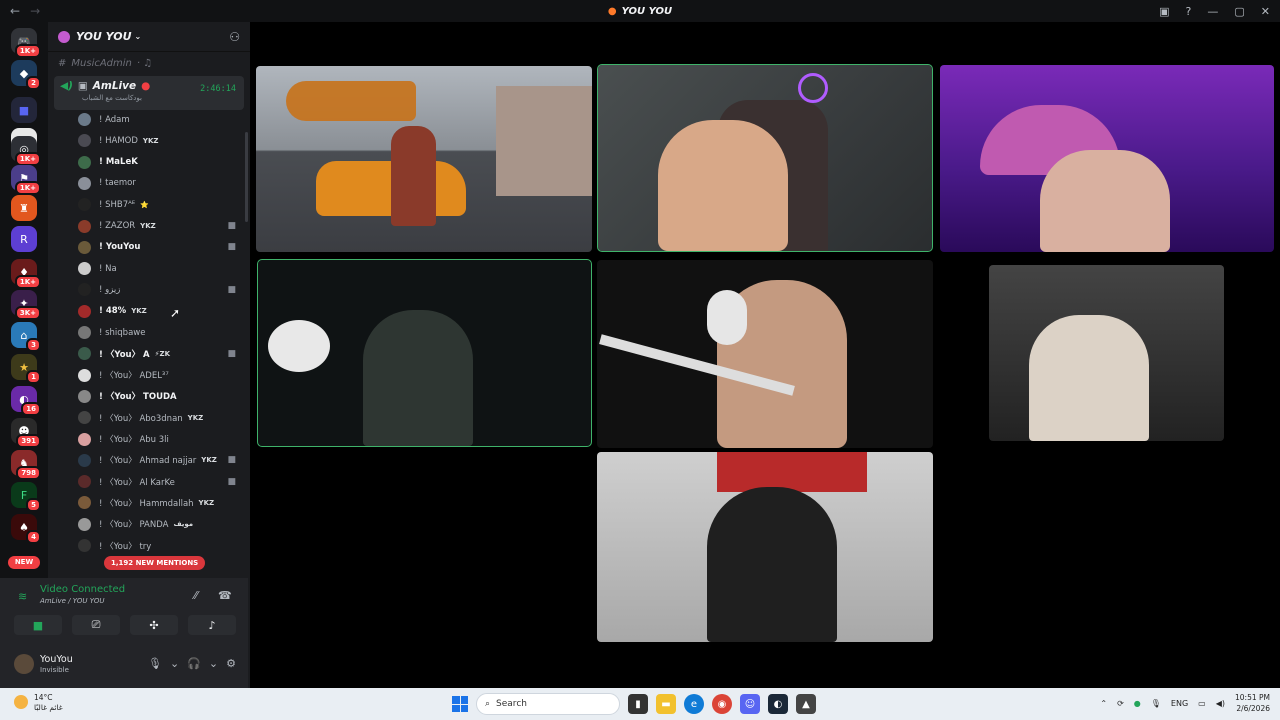 This screenshot has width=1280, height=720. Describe the element at coordinates (694, 704) in the screenshot. I see `edge-icon: e` at that location.